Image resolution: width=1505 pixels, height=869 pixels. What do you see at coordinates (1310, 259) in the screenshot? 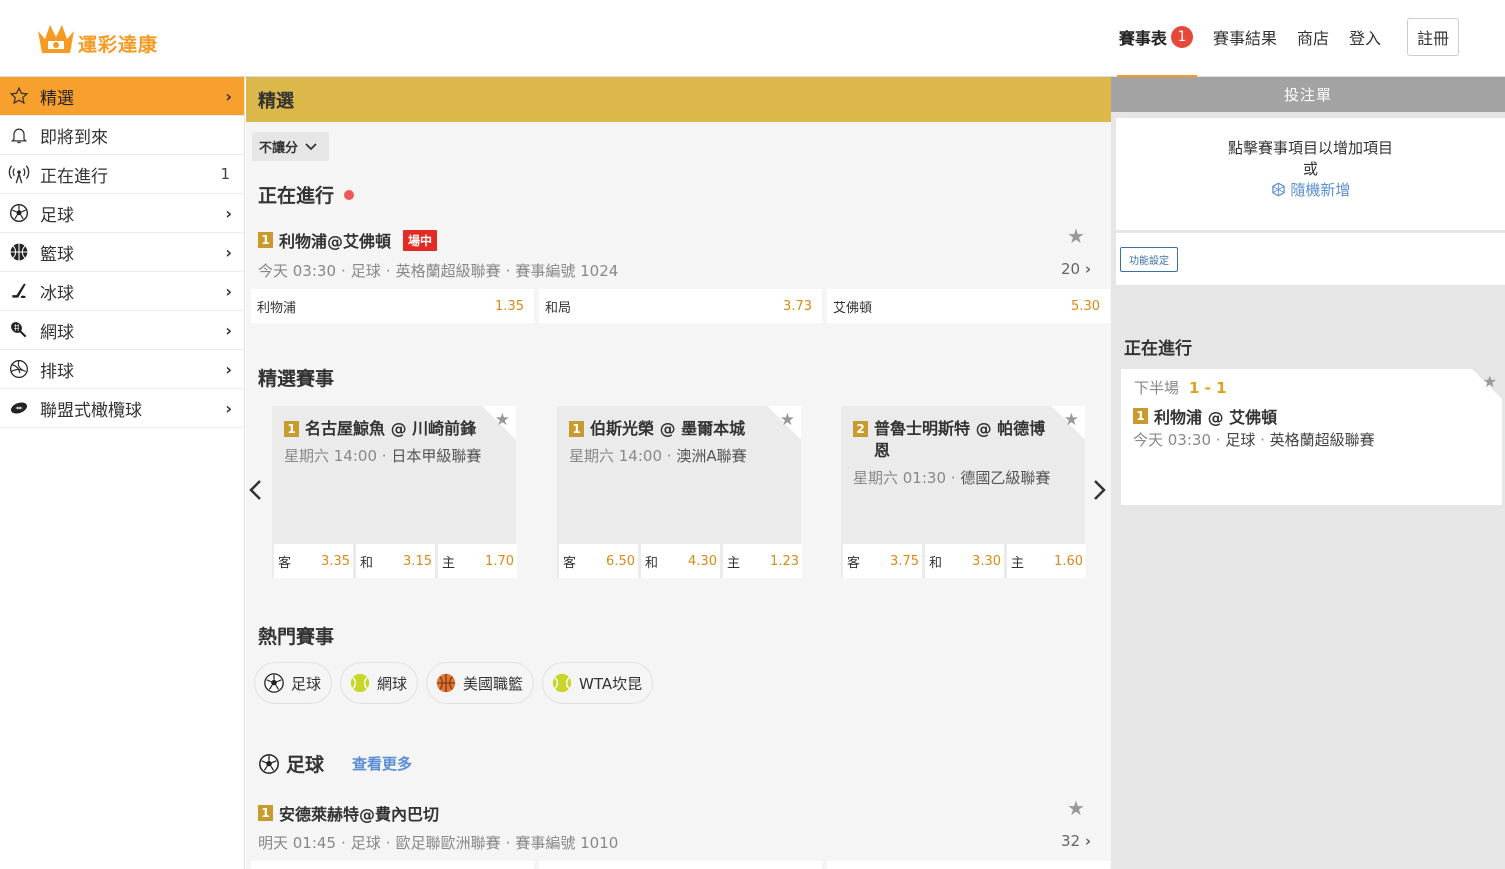
I see `settings-area: 功能設定` at bounding box center [1310, 259].